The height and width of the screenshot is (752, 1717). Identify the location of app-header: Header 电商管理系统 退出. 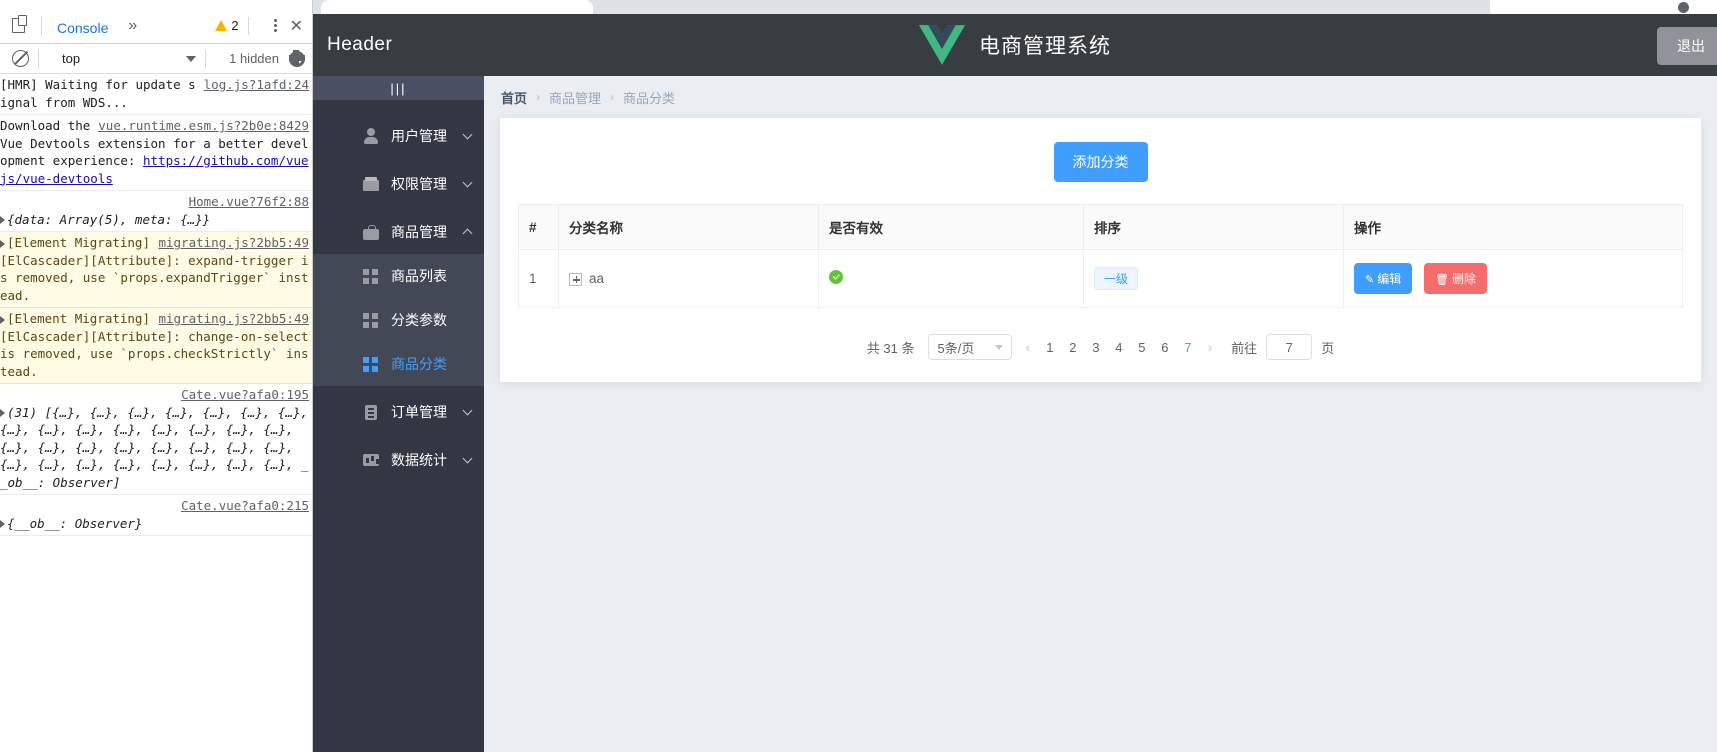
(1015, 45).